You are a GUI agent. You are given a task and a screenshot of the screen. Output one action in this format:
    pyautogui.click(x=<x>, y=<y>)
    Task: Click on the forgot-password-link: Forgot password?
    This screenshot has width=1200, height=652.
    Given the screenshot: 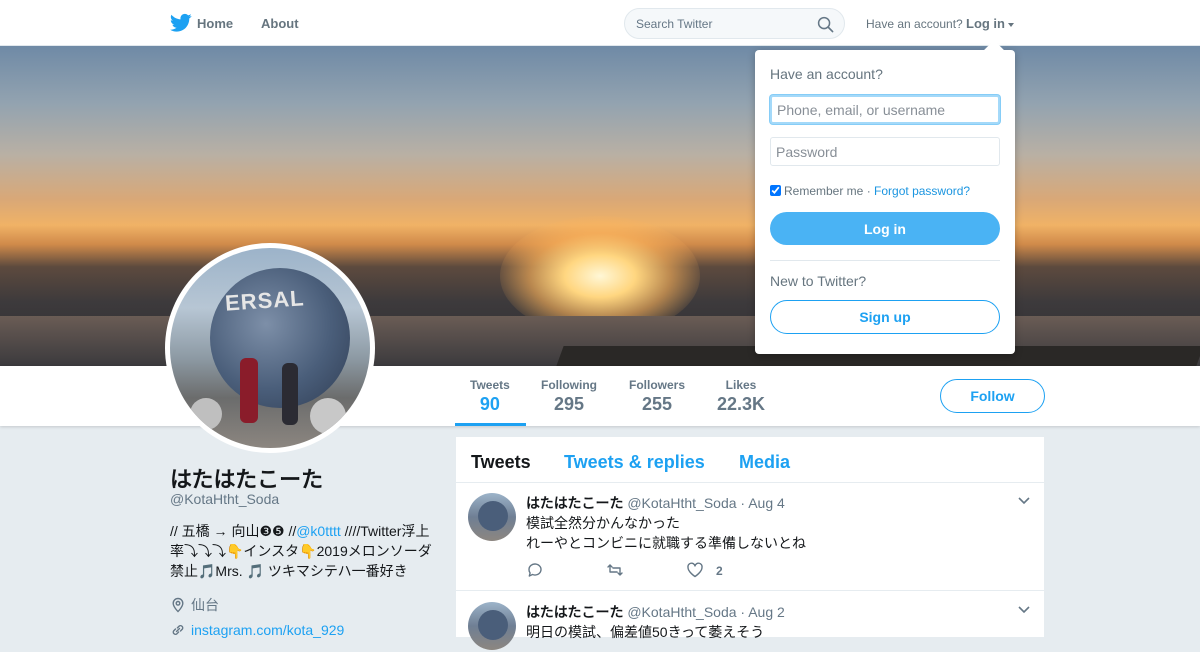 What is the action you would take?
    pyautogui.click(x=922, y=191)
    